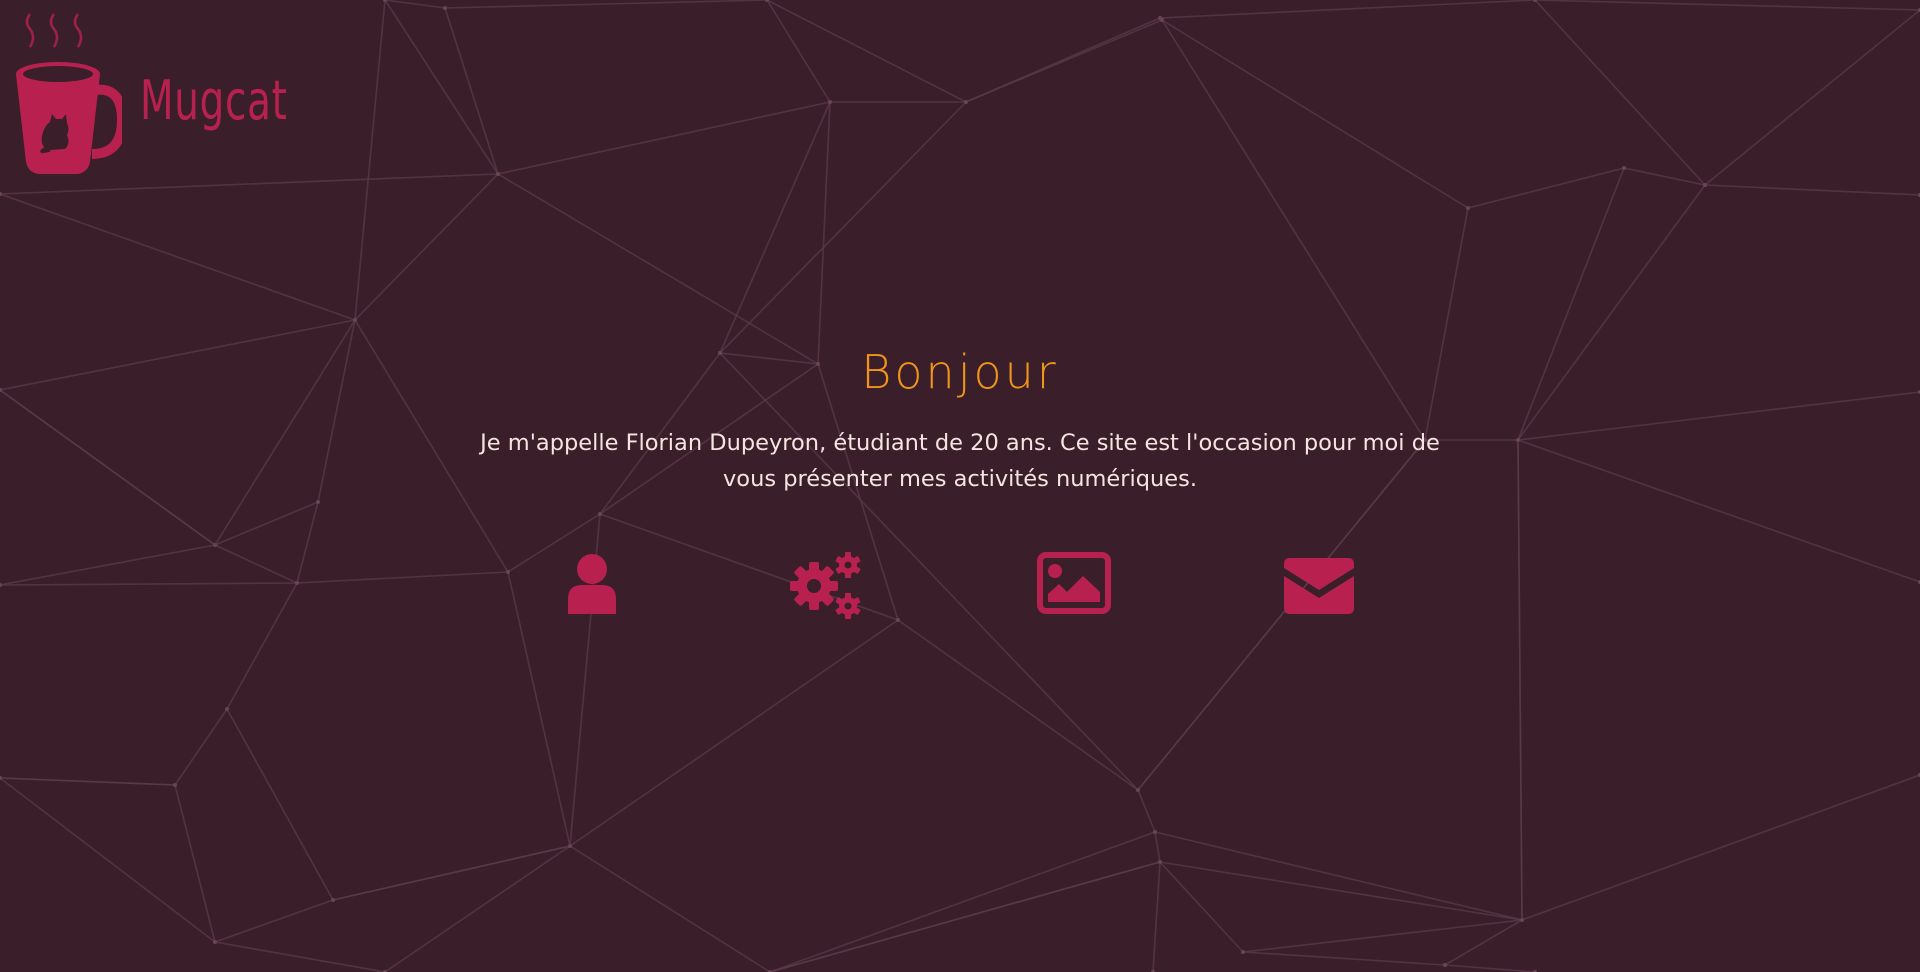 This screenshot has width=1920, height=972. I want to click on contact-link, so click(1319, 583).